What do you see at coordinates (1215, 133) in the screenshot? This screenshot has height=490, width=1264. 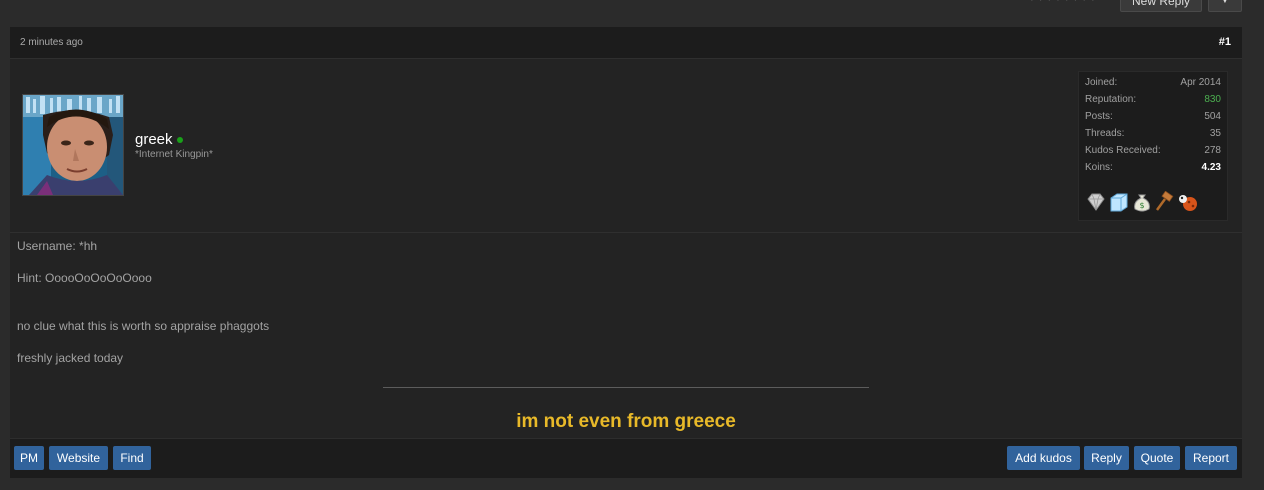 I see `stat-value: 35` at bounding box center [1215, 133].